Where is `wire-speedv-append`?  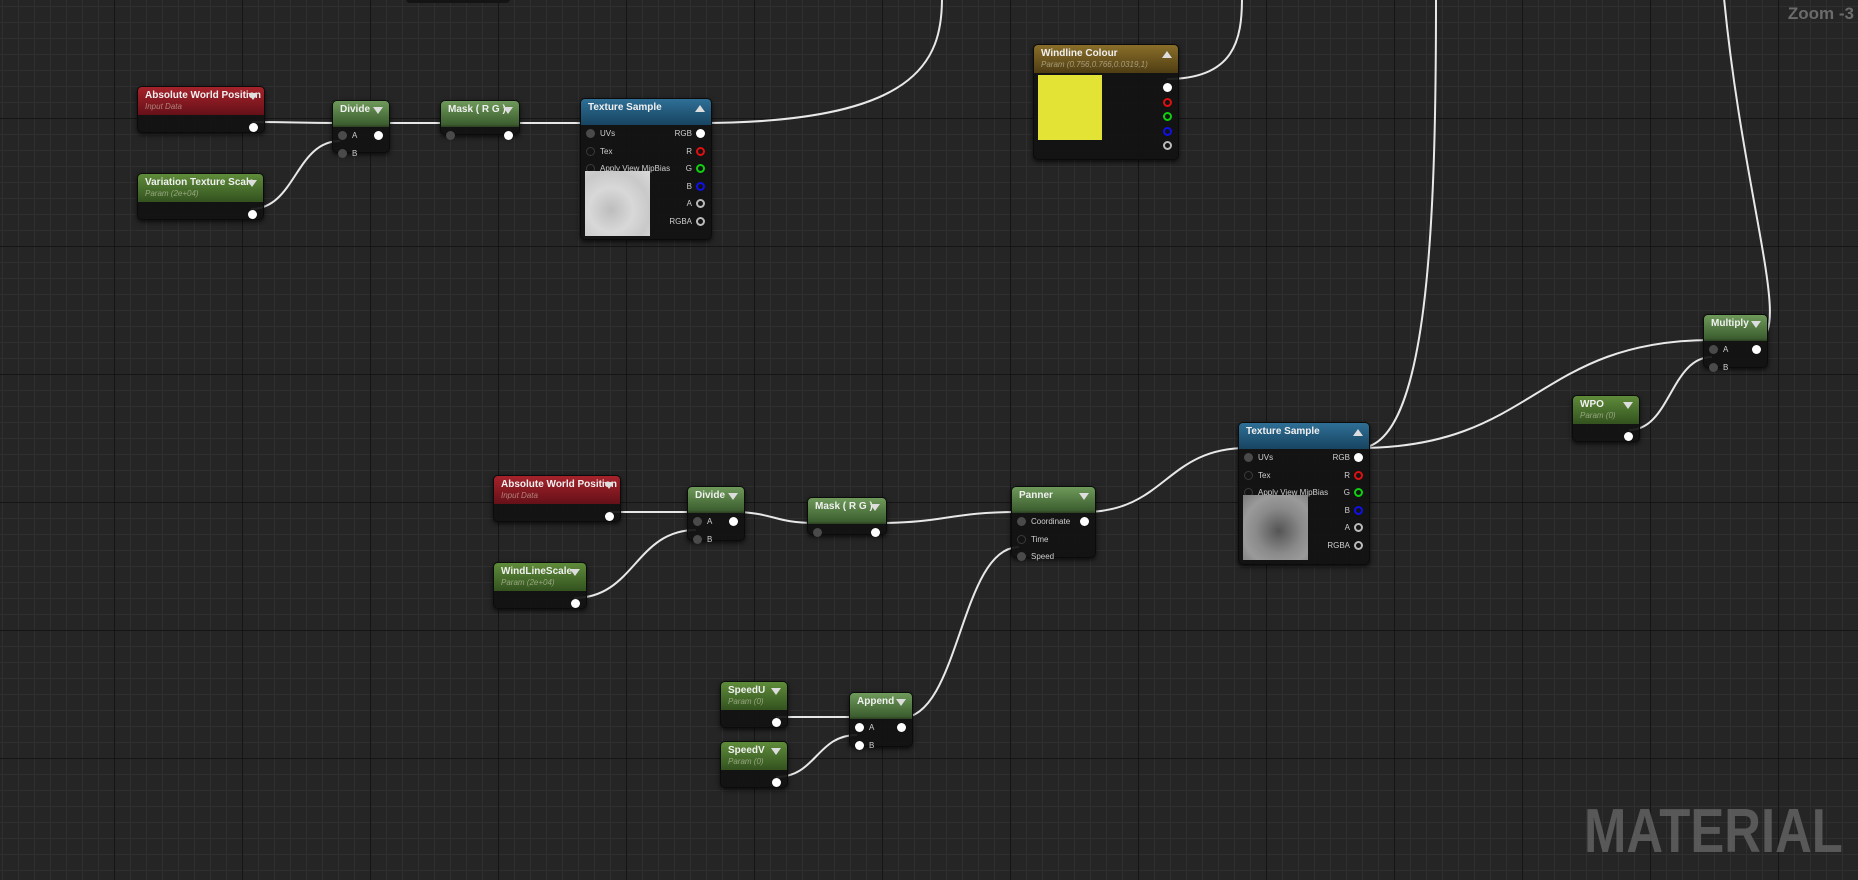
wire-speedv-append is located at coordinates (816, 756).